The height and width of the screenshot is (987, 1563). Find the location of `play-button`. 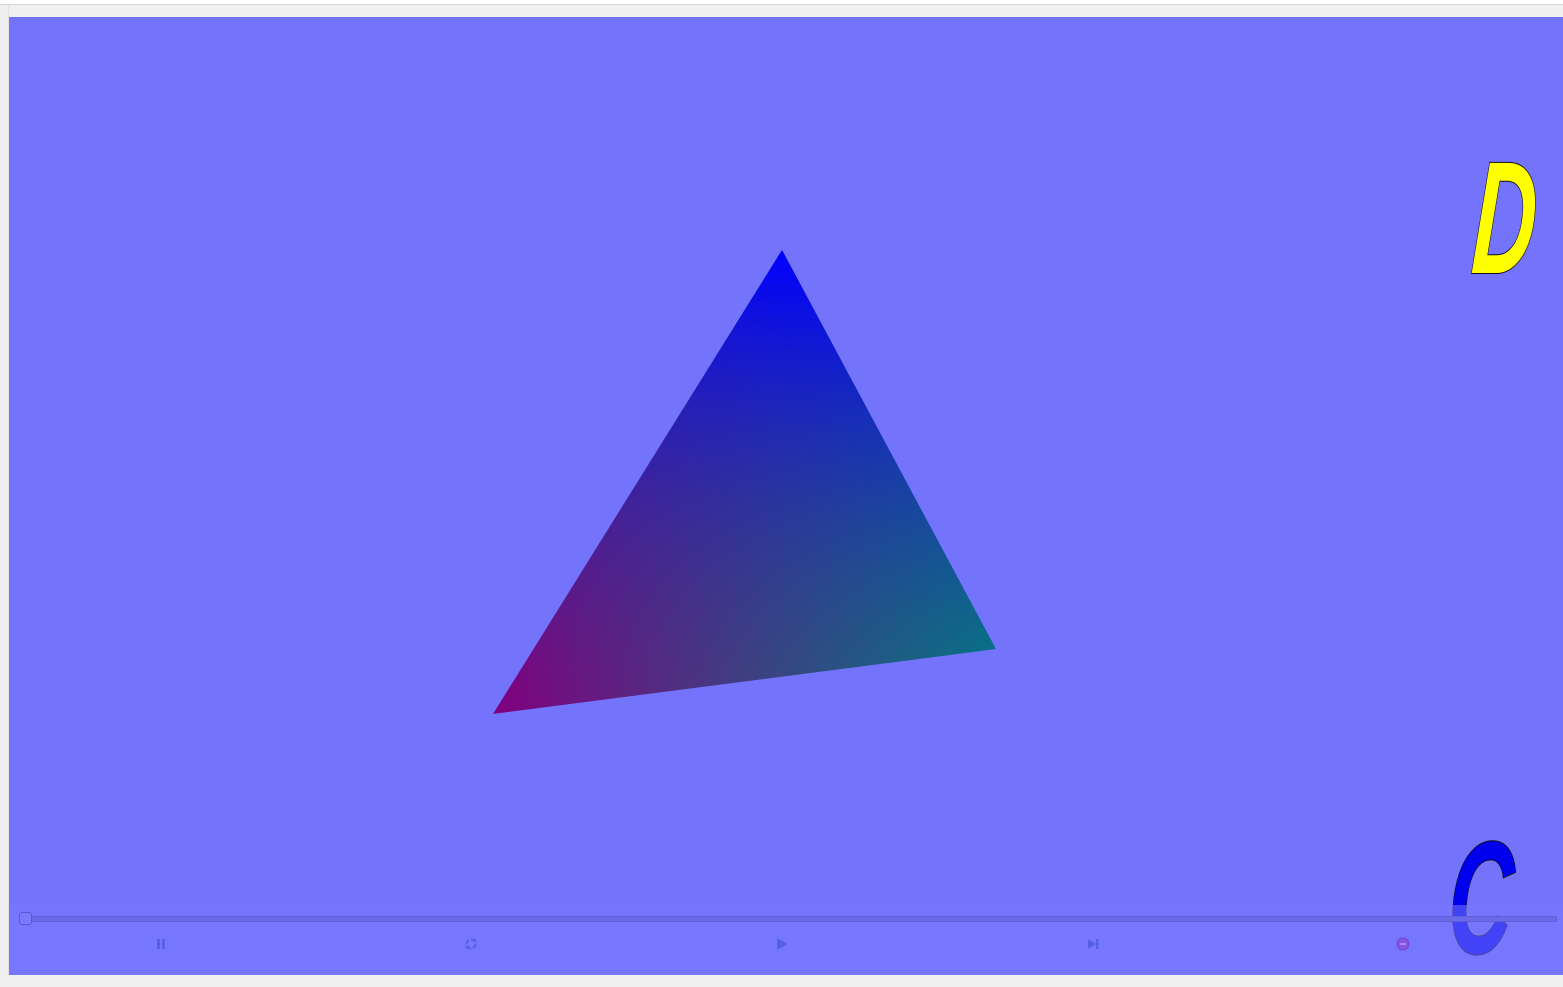

play-button is located at coordinates (782, 944).